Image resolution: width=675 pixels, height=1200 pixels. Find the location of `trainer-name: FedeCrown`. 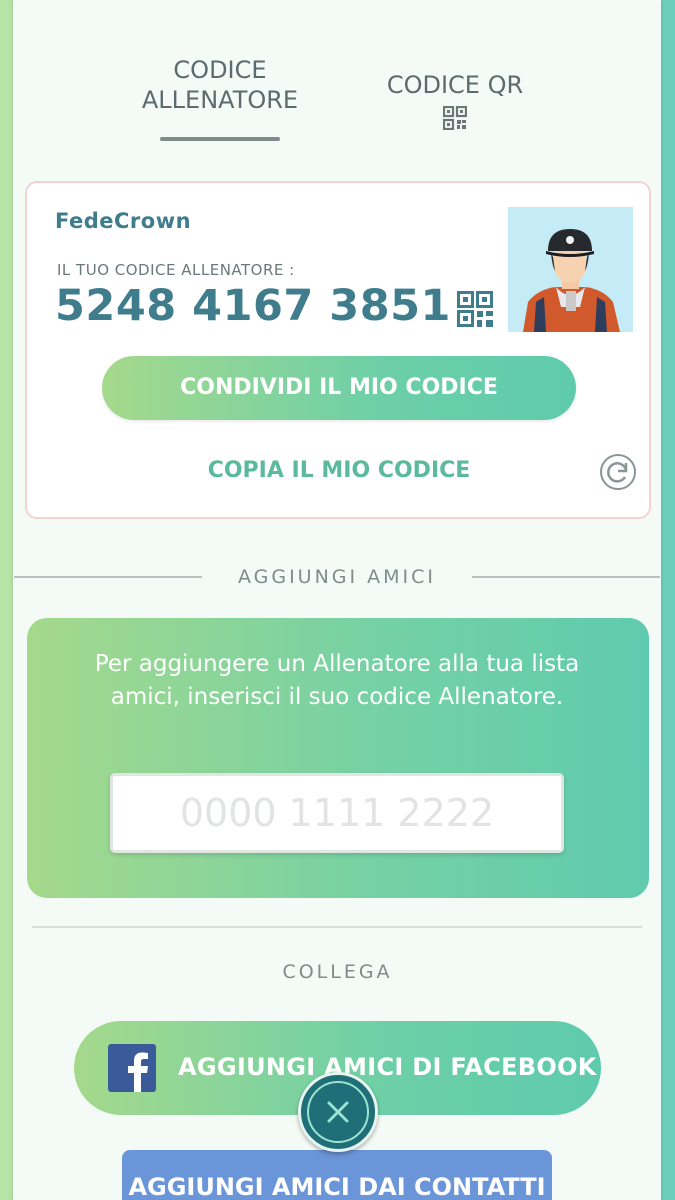

trainer-name: FedeCrown is located at coordinates (123, 221).